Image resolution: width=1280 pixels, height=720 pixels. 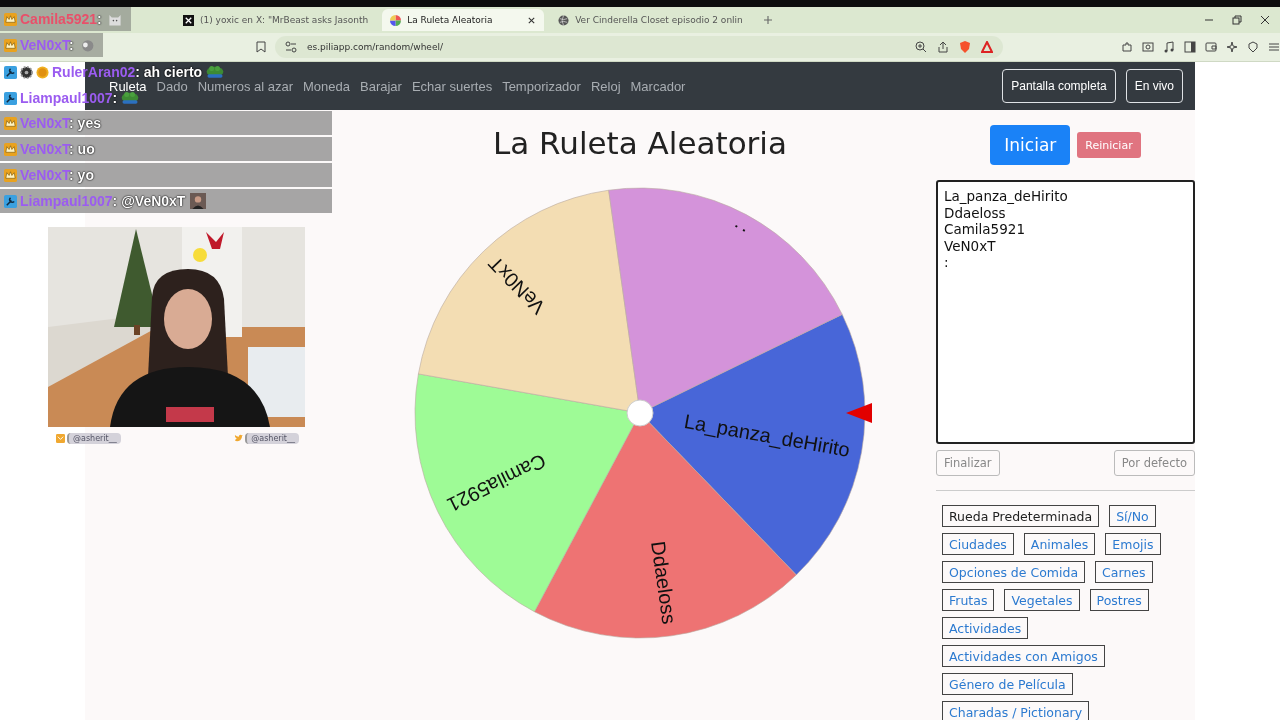 What do you see at coordinates (1253, 47) in the screenshot?
I see `shield-icon` at bounding box center [1253, 47].